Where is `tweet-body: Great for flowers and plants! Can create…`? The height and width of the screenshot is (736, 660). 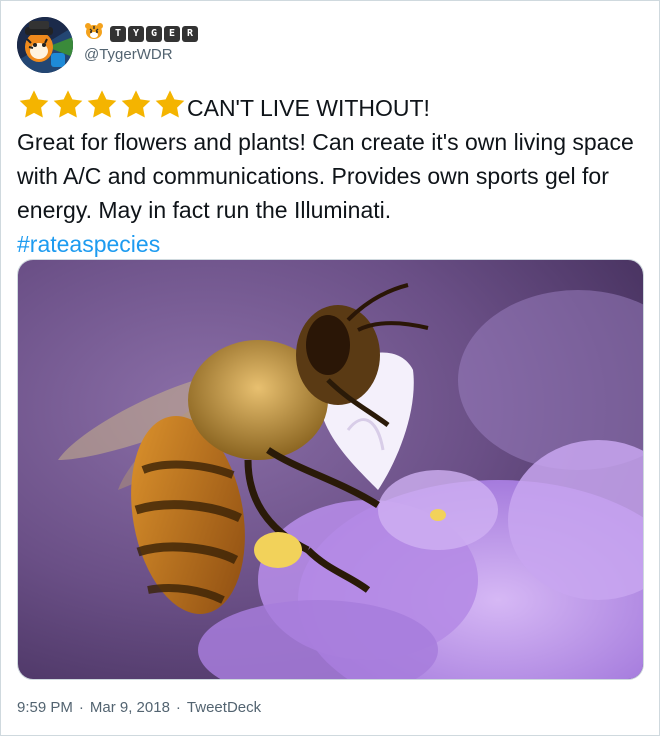
tweet-body: Great for flowers and plants! Can create… is located at coordinates (325, 176).